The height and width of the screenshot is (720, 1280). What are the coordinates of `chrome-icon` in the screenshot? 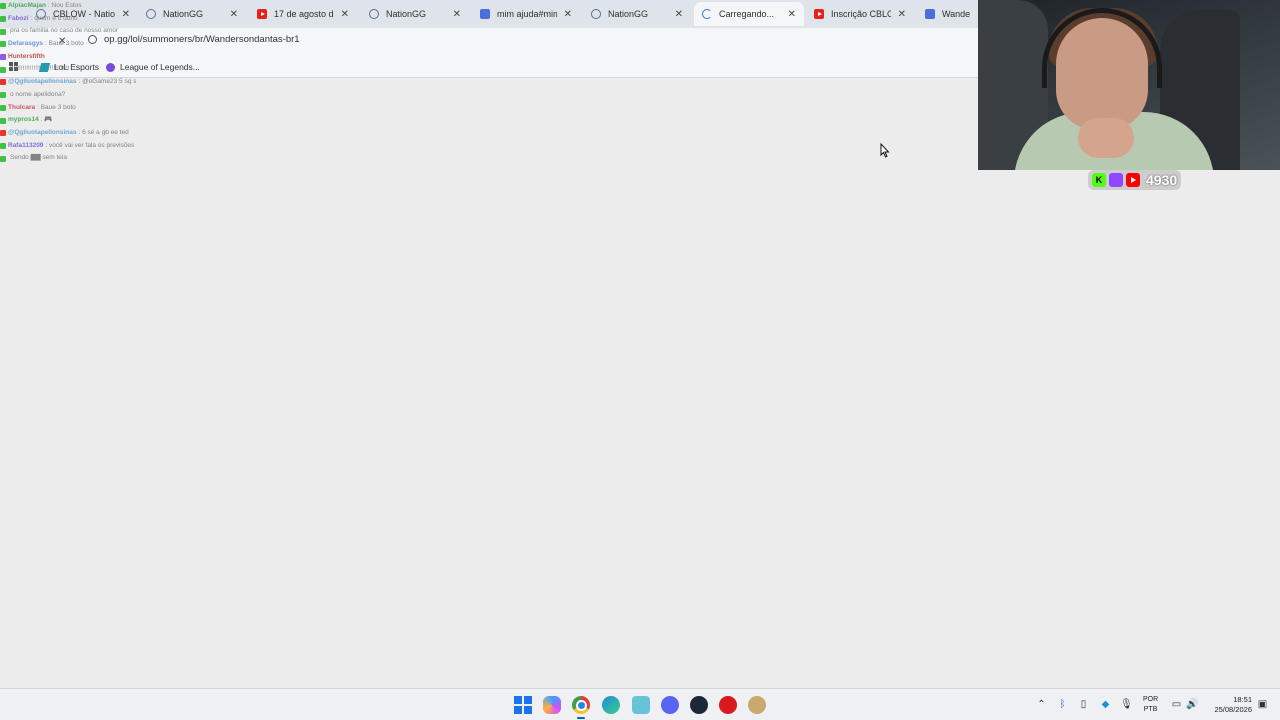 It's located at (581, 705).